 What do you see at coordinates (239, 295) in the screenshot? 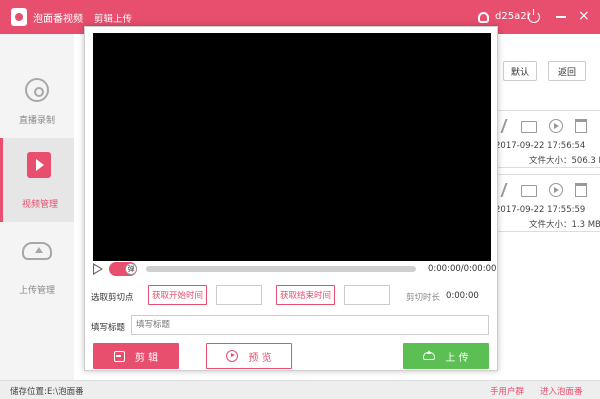
I see `start-time-field` at bounding box center [239, 295].